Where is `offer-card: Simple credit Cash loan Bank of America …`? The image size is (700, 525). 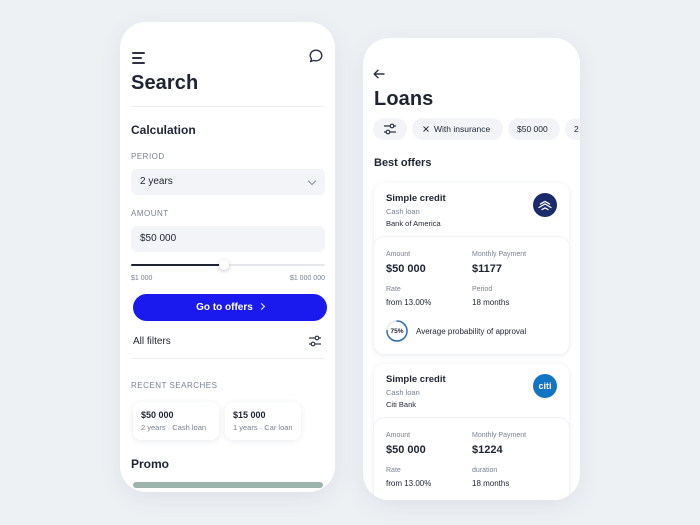 offer-card: Simple credit Cash loan Bank of America … is located at coordinates (471, 268).